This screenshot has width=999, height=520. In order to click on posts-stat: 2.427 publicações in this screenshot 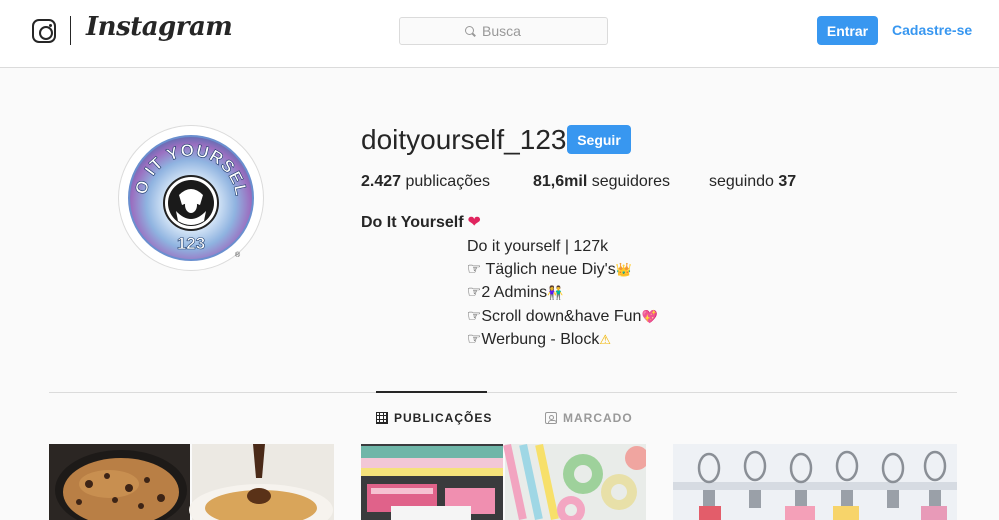, I will do `click(425, 182)`.